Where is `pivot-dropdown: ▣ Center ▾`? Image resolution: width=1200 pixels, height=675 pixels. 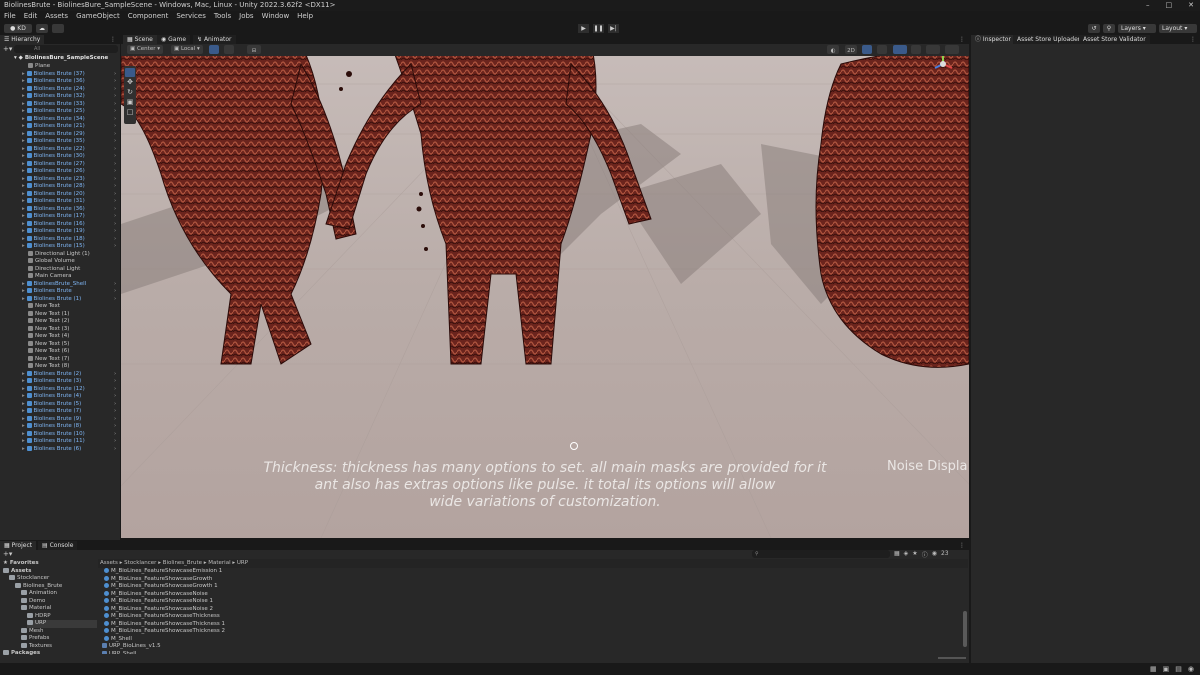 pivot-dropdown: ▣ Center ▾ is located at coordinates (145, 49).